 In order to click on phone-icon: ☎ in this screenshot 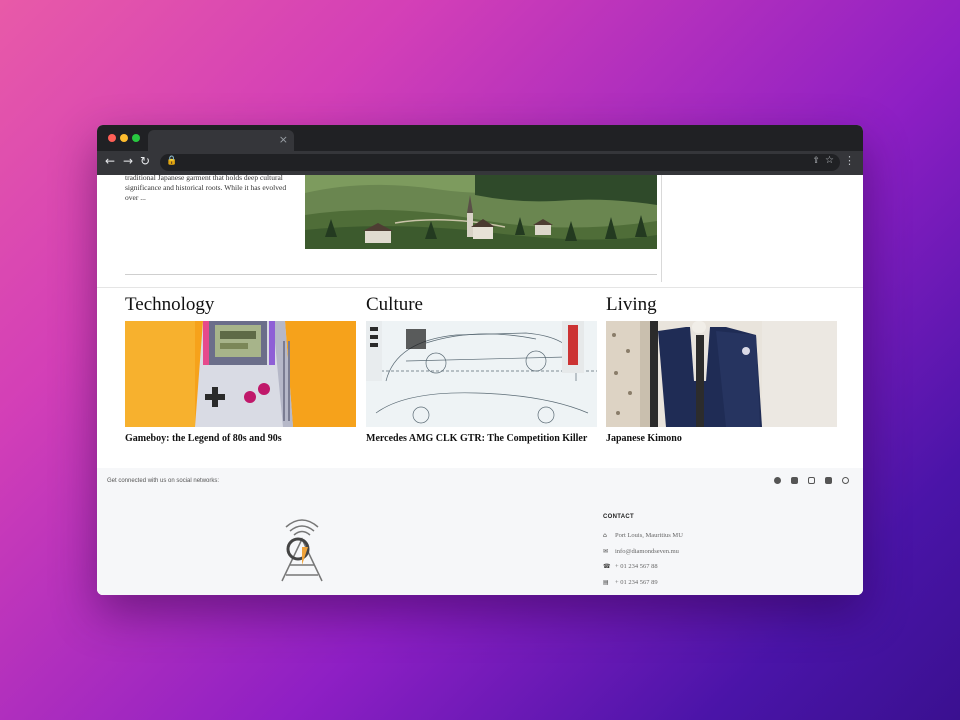, I will do `click(607, 566)`.